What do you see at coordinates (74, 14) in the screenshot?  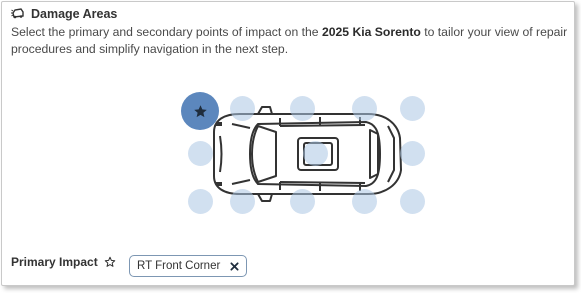 I see `section-title: Damage Areas` at bounding box center [74, 14].